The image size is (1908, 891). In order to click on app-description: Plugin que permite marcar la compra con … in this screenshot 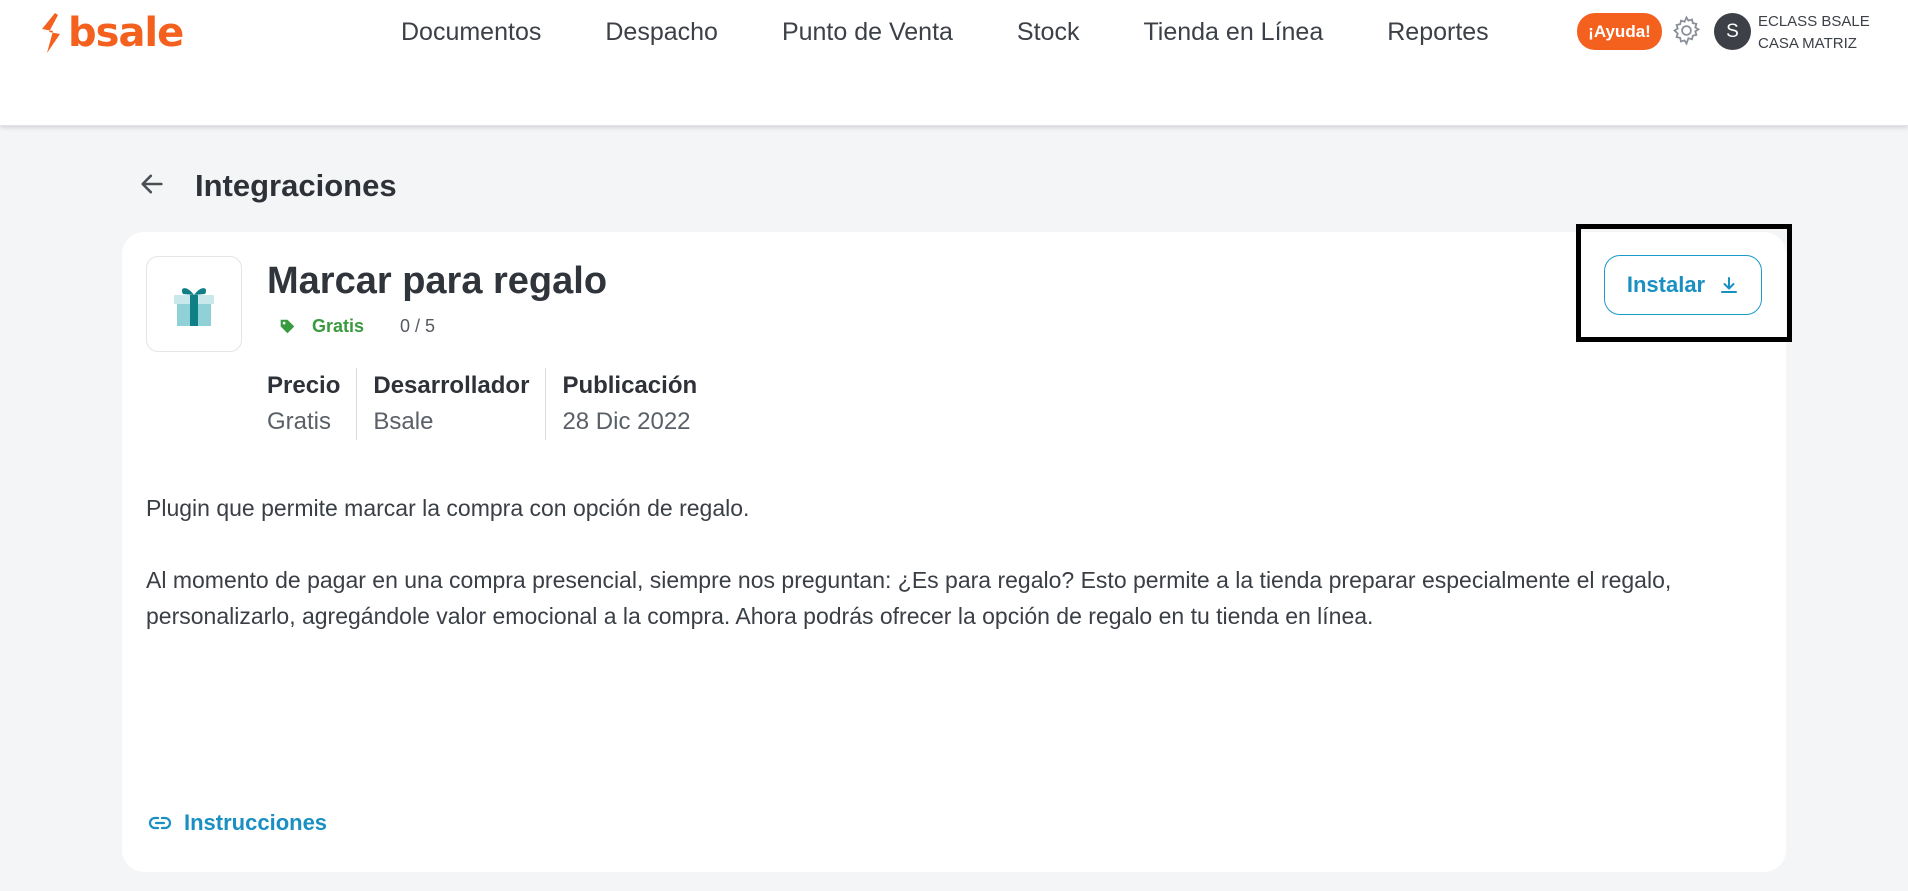, I will do `click(951, 562)`.